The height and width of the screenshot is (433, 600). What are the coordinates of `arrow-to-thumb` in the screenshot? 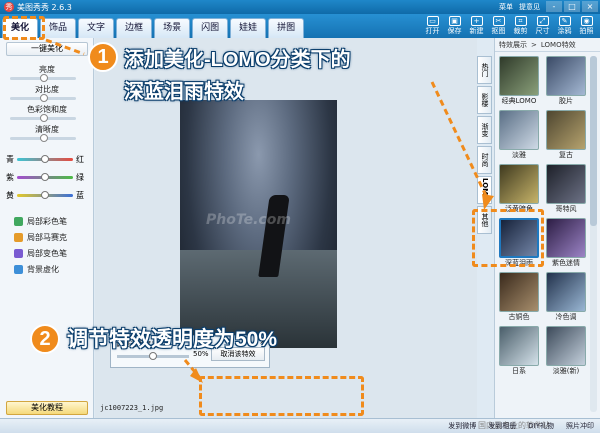 It's located at (460, 141).